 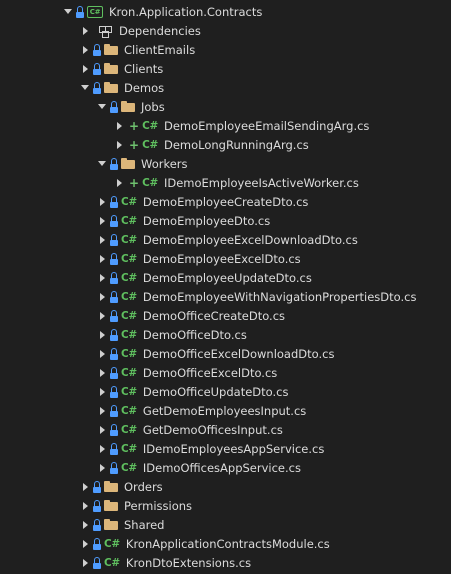 I want to click on tree-item-cs: C# DemoEmployeeDto.cs, so click(x=225, y=220).